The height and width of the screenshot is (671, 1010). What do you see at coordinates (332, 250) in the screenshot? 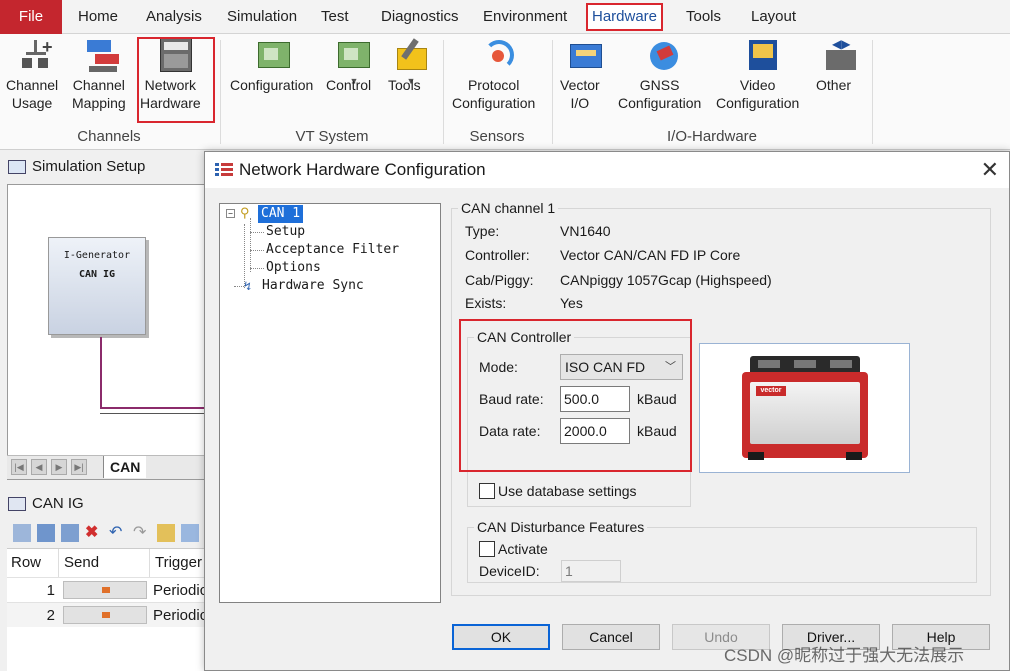
I see `tree-item-acceptance-filter: Acceptance Filter` at bounding box center [332, 250].